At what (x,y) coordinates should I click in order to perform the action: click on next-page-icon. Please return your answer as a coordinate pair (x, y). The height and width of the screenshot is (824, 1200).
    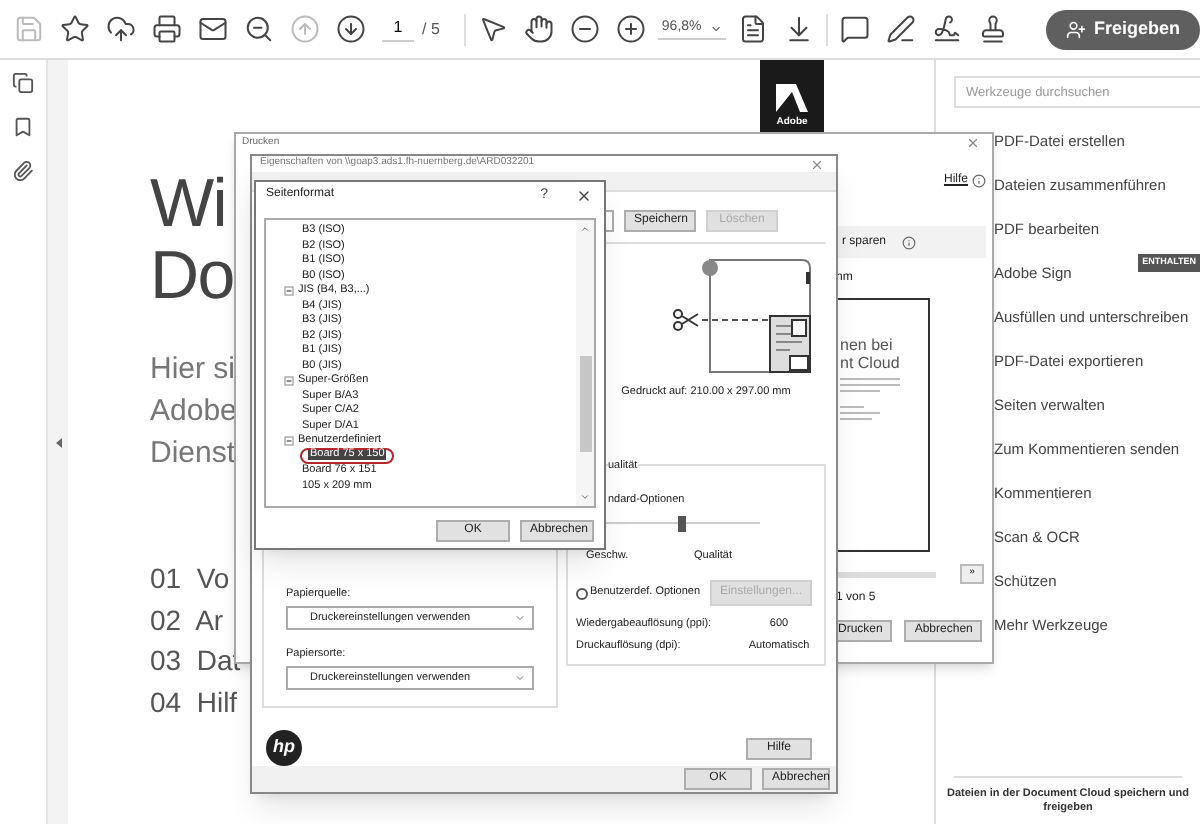
    Looking at the image, I should click on (351, 29).